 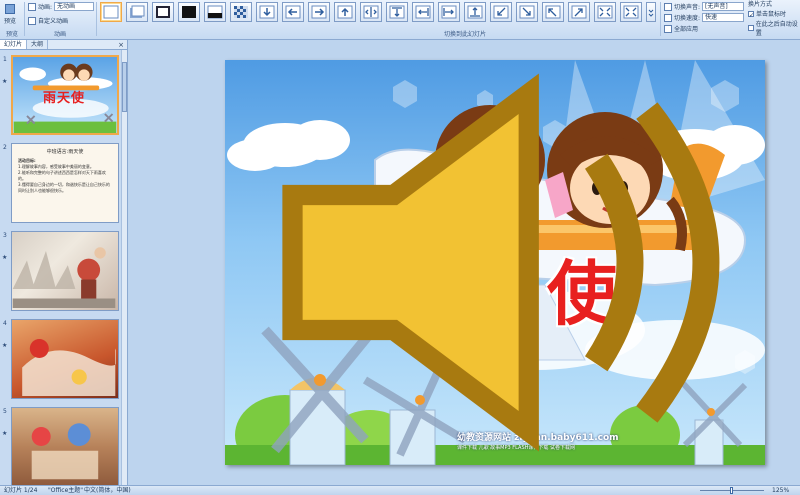 What do you see at coordinates (5, 147) in the screenshot?
I see `slide-number: 2` at bounding box center [5, 147].